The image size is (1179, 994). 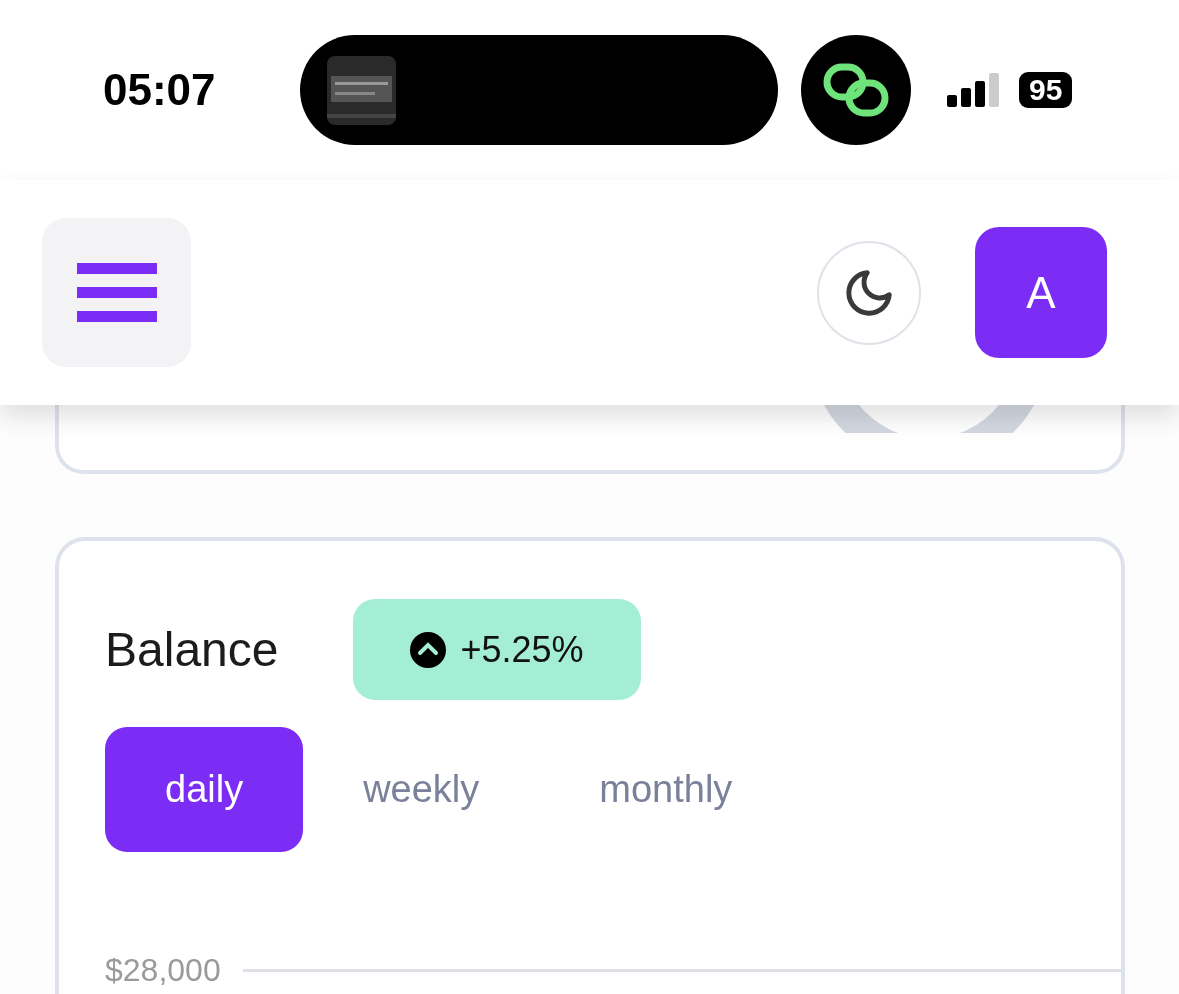 I want to click on signal-icon, so click(x=974, y=90).